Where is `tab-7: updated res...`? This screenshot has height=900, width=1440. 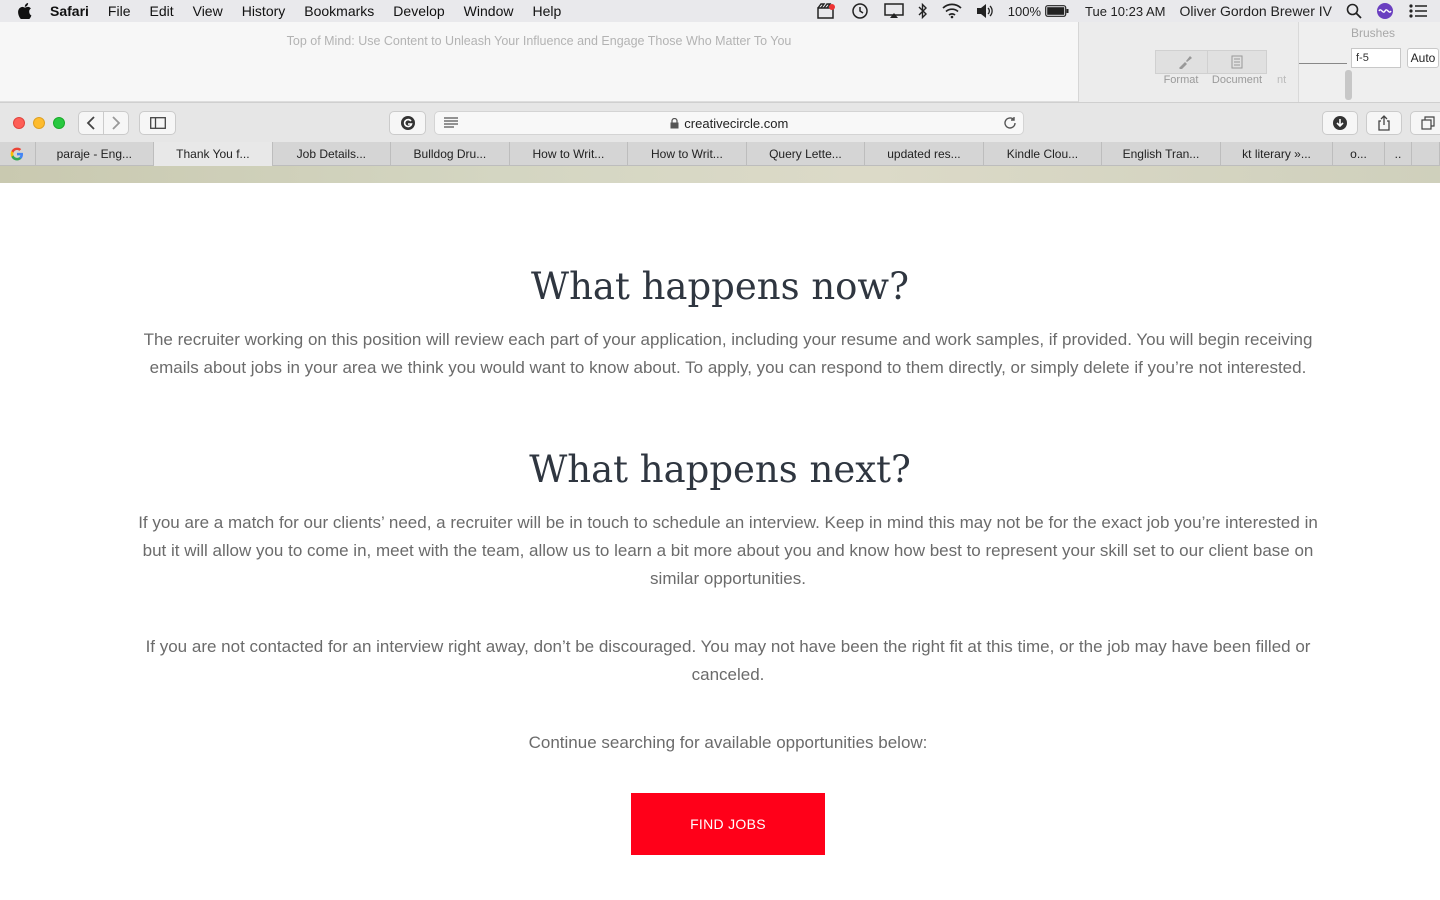
tab-7: updated res... is located at coordinates (924, 154).